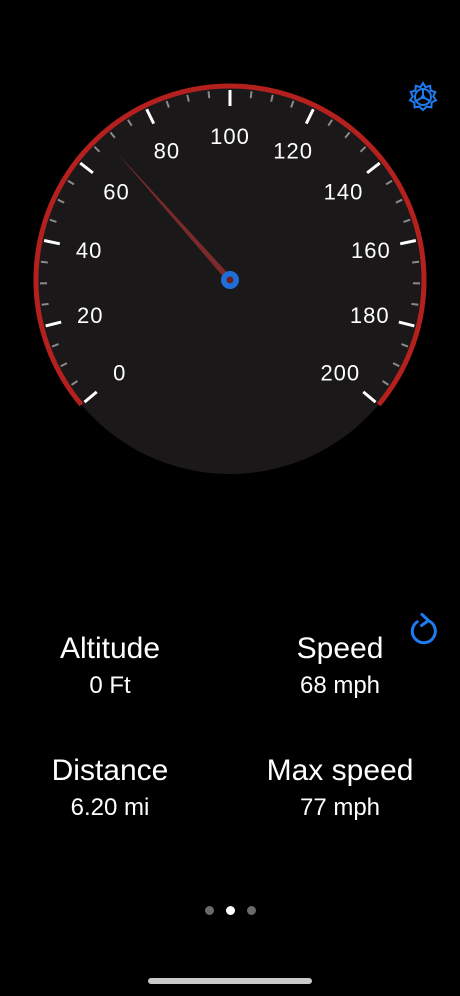 This screenshot has width=460, height=996. I want to click on scale-label: 180, so click(370, 315).